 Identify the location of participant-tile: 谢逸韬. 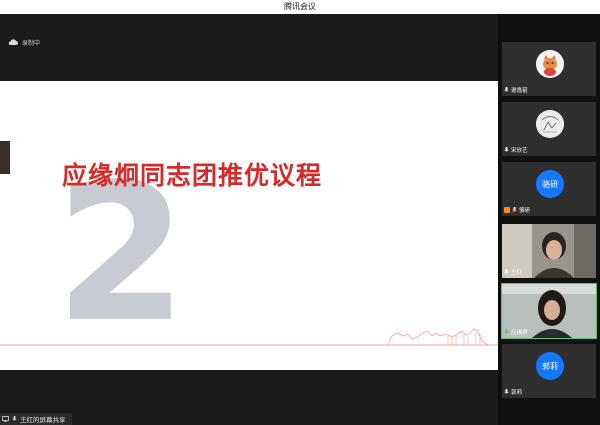
(549, 69).